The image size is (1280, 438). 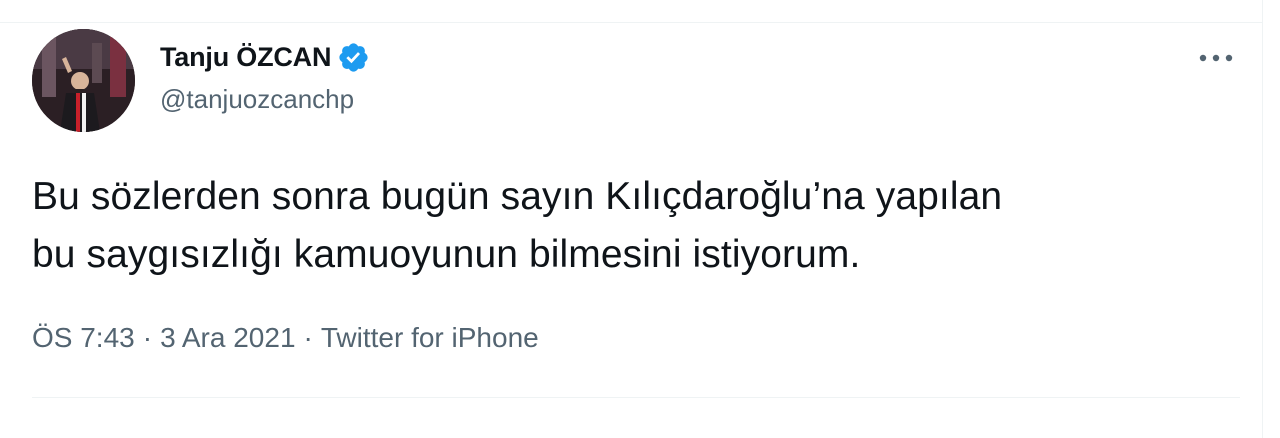 I want to click on profile-photo-icon, so click(x=83, y=80).